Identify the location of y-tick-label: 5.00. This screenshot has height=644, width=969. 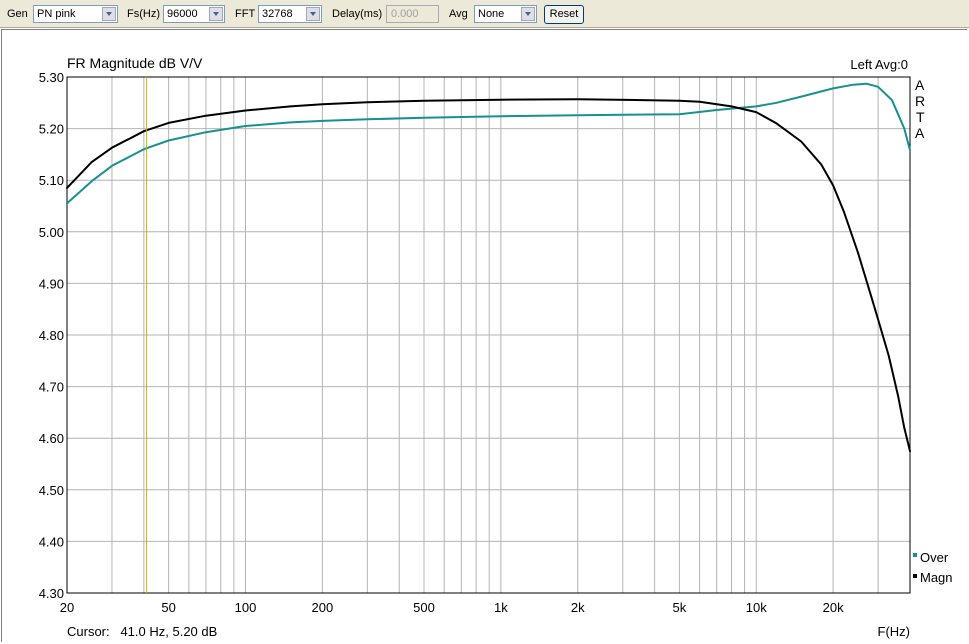
(51, 232).